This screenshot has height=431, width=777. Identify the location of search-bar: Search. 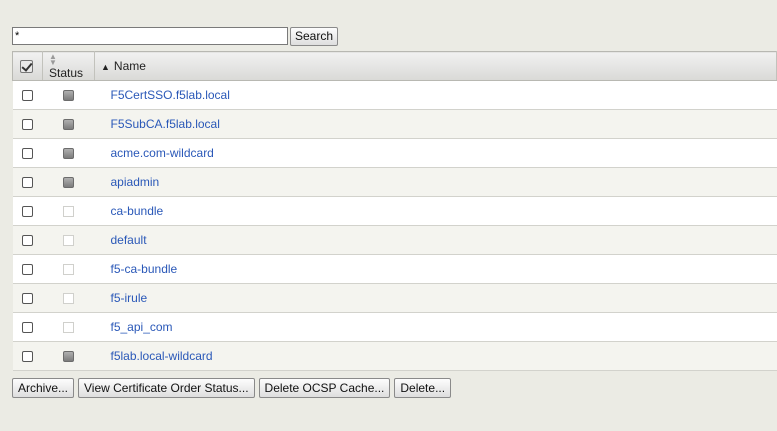
(175, 36).